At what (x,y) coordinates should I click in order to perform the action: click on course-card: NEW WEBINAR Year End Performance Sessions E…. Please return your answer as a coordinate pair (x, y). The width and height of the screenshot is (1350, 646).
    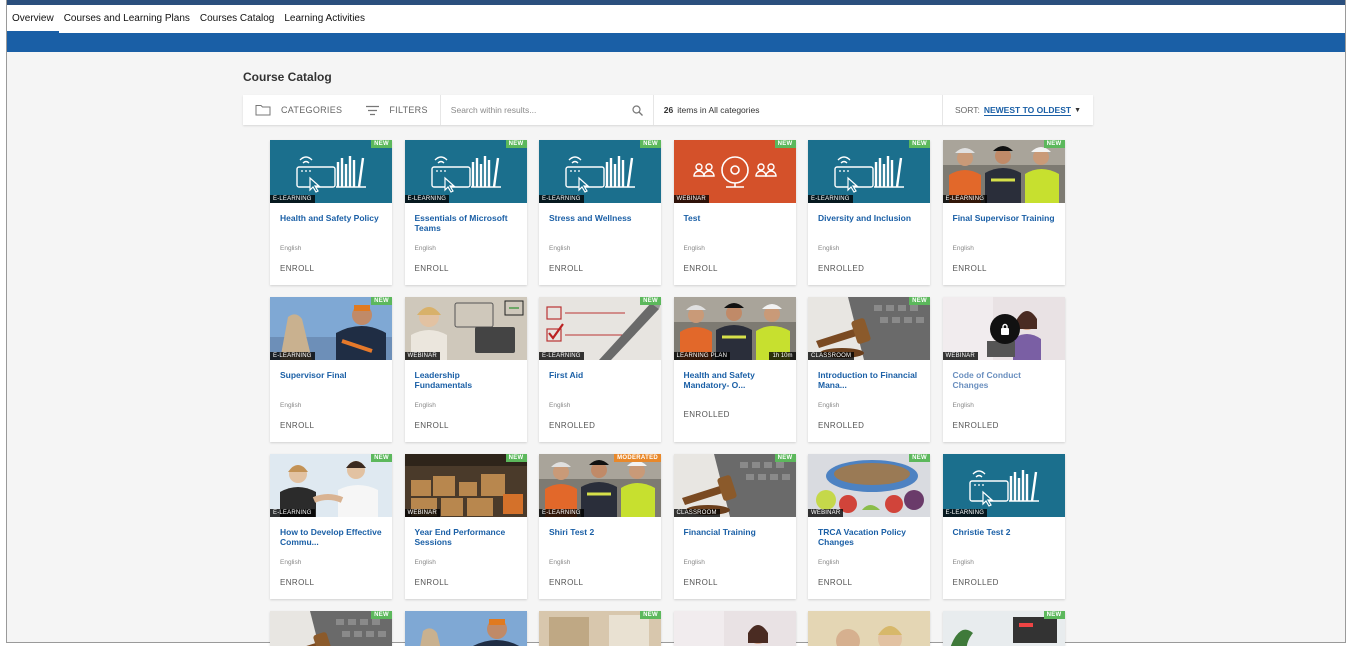
    Looking at the image, I should click on (465, 526).